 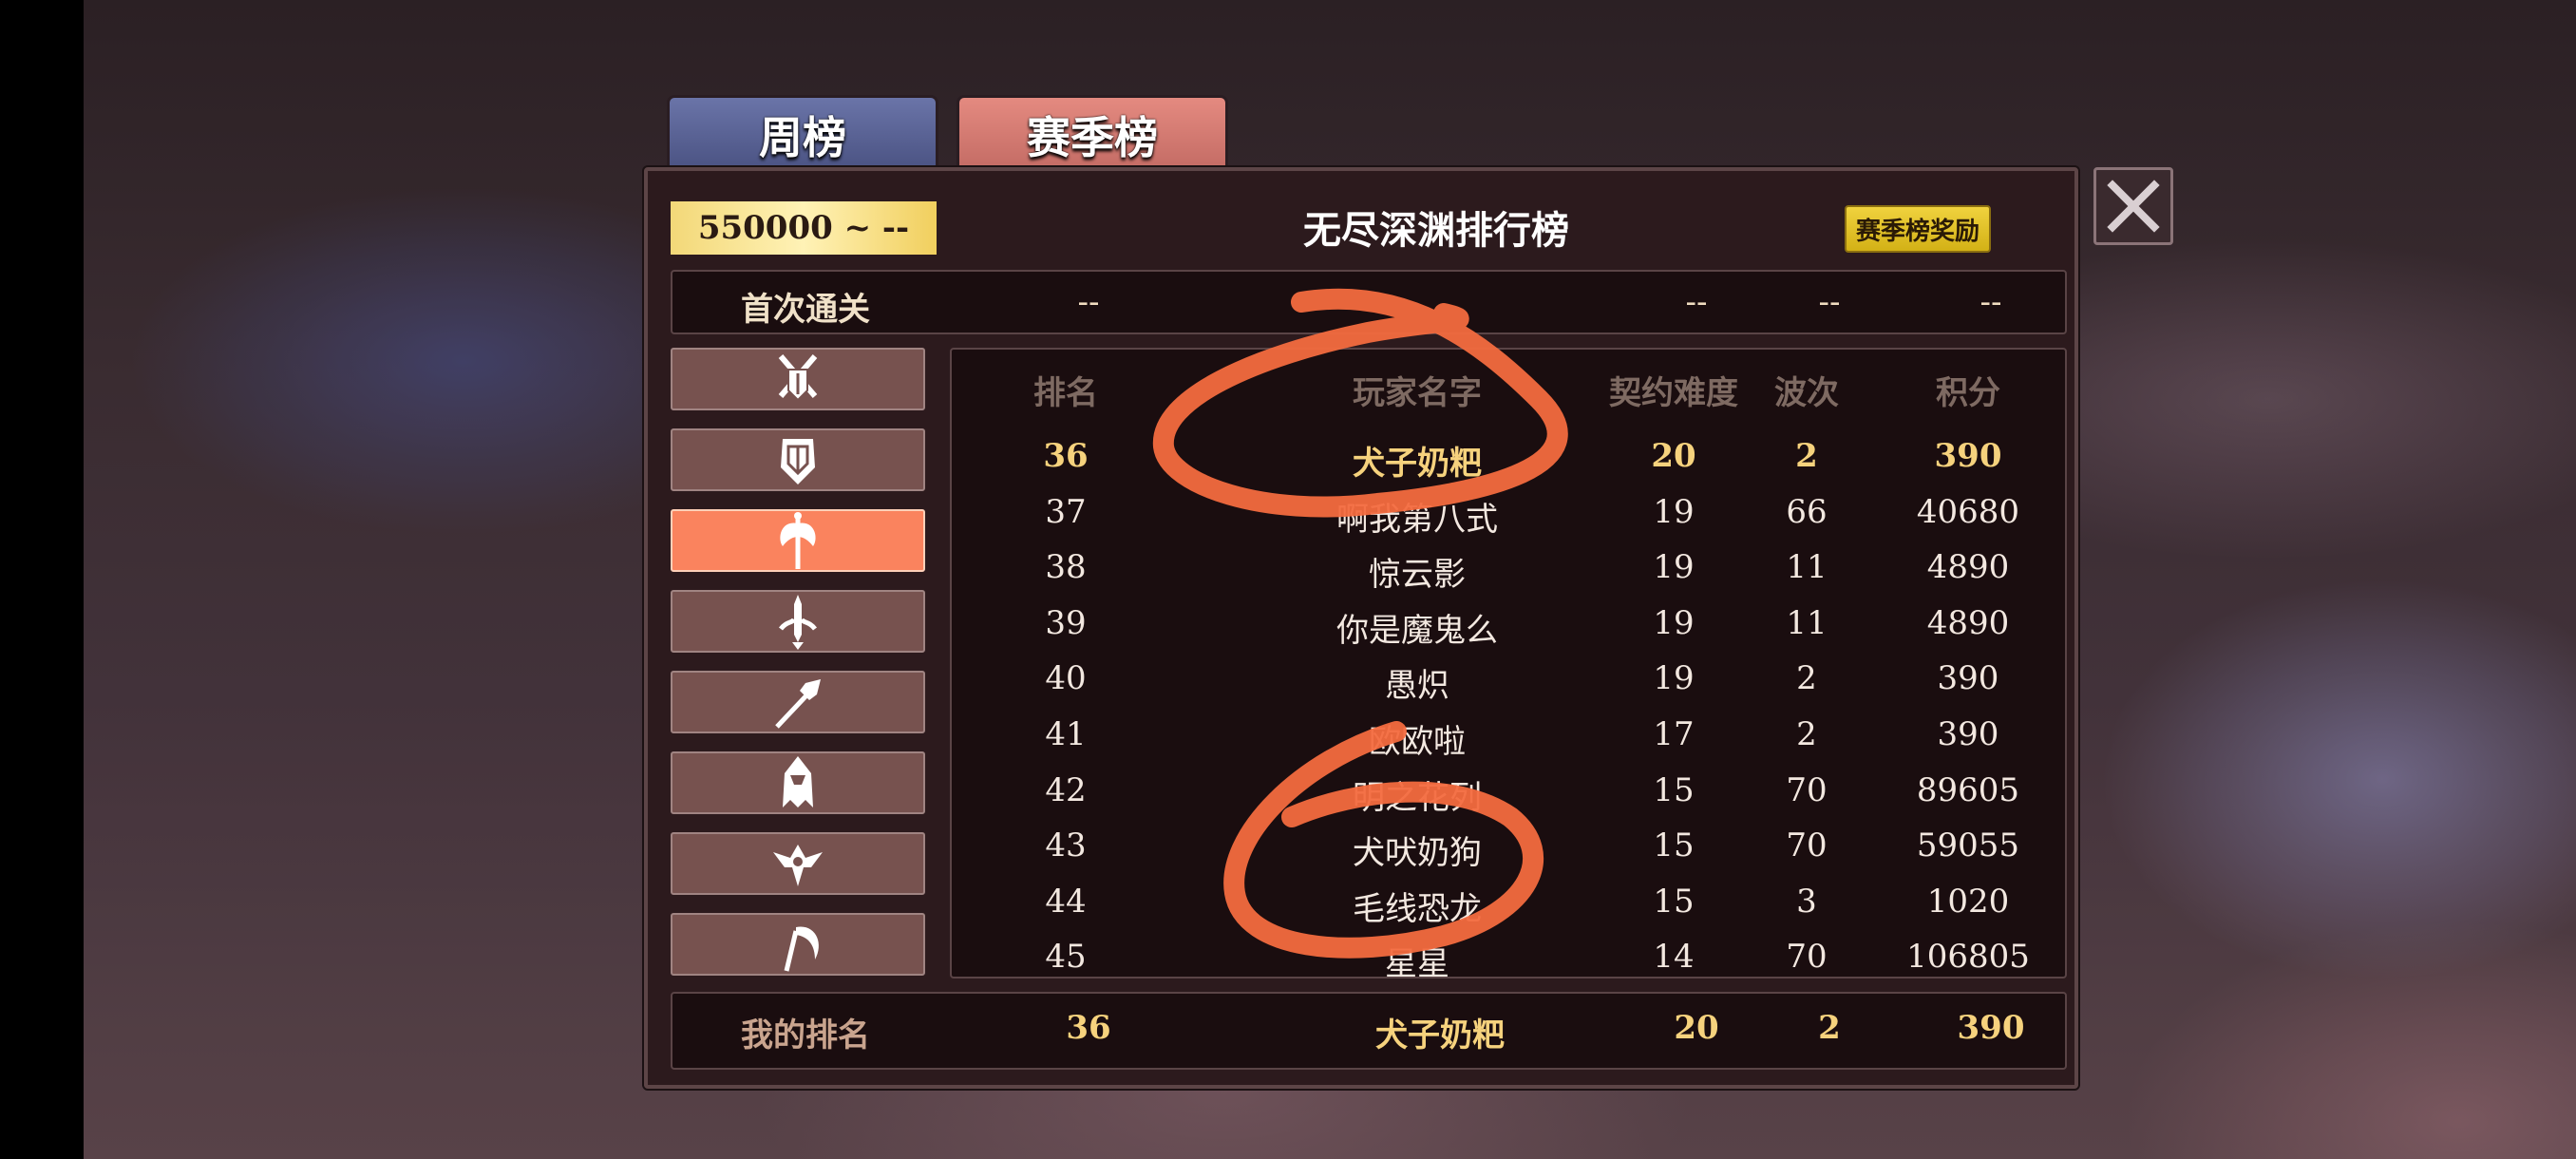 What do you see at coordinates (1991, 1028) in the screenshot?
I see `my-rank-score: 390` at bounding box center [1991, 1028].